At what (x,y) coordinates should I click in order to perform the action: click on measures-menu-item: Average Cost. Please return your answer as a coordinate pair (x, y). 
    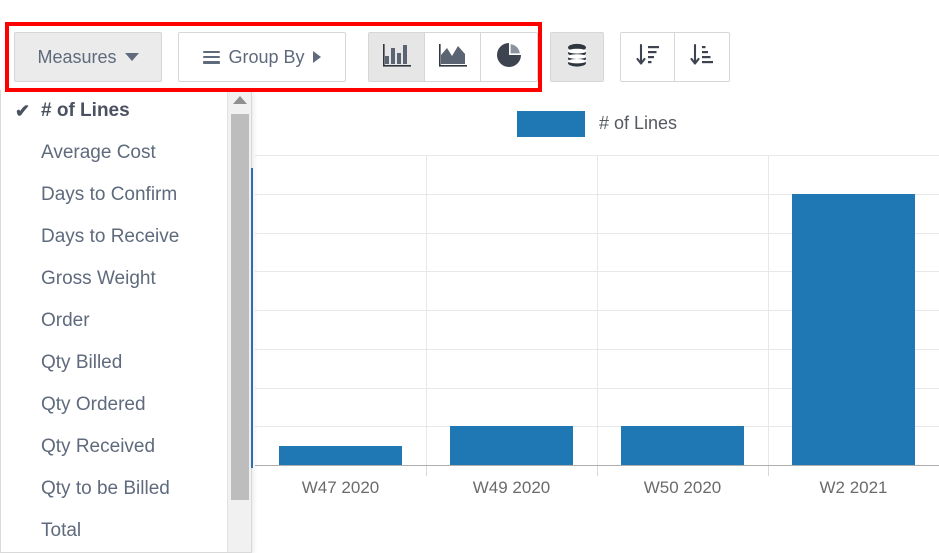
    Looking at the image, I should click on (114, 153).